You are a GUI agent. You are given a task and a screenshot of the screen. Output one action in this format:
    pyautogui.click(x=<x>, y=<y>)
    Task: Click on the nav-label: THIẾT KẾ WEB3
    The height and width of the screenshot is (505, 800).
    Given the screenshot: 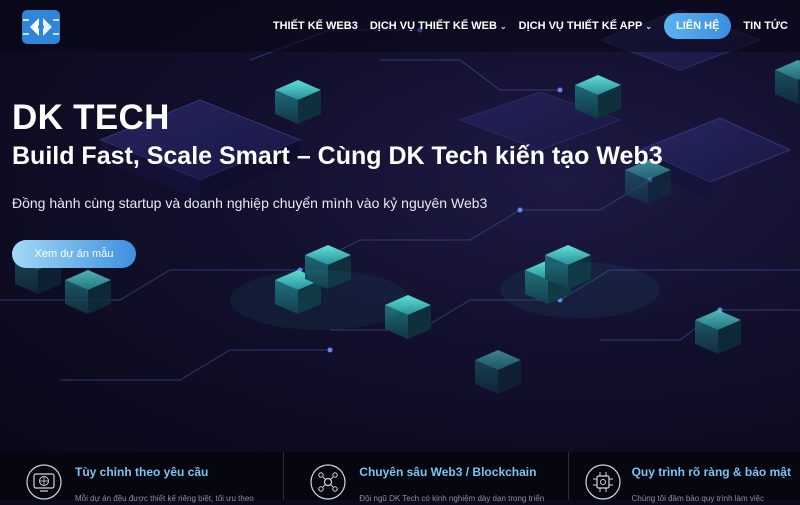 What is the action you would take?
    pyautogui.click(x=315, y=26)
    